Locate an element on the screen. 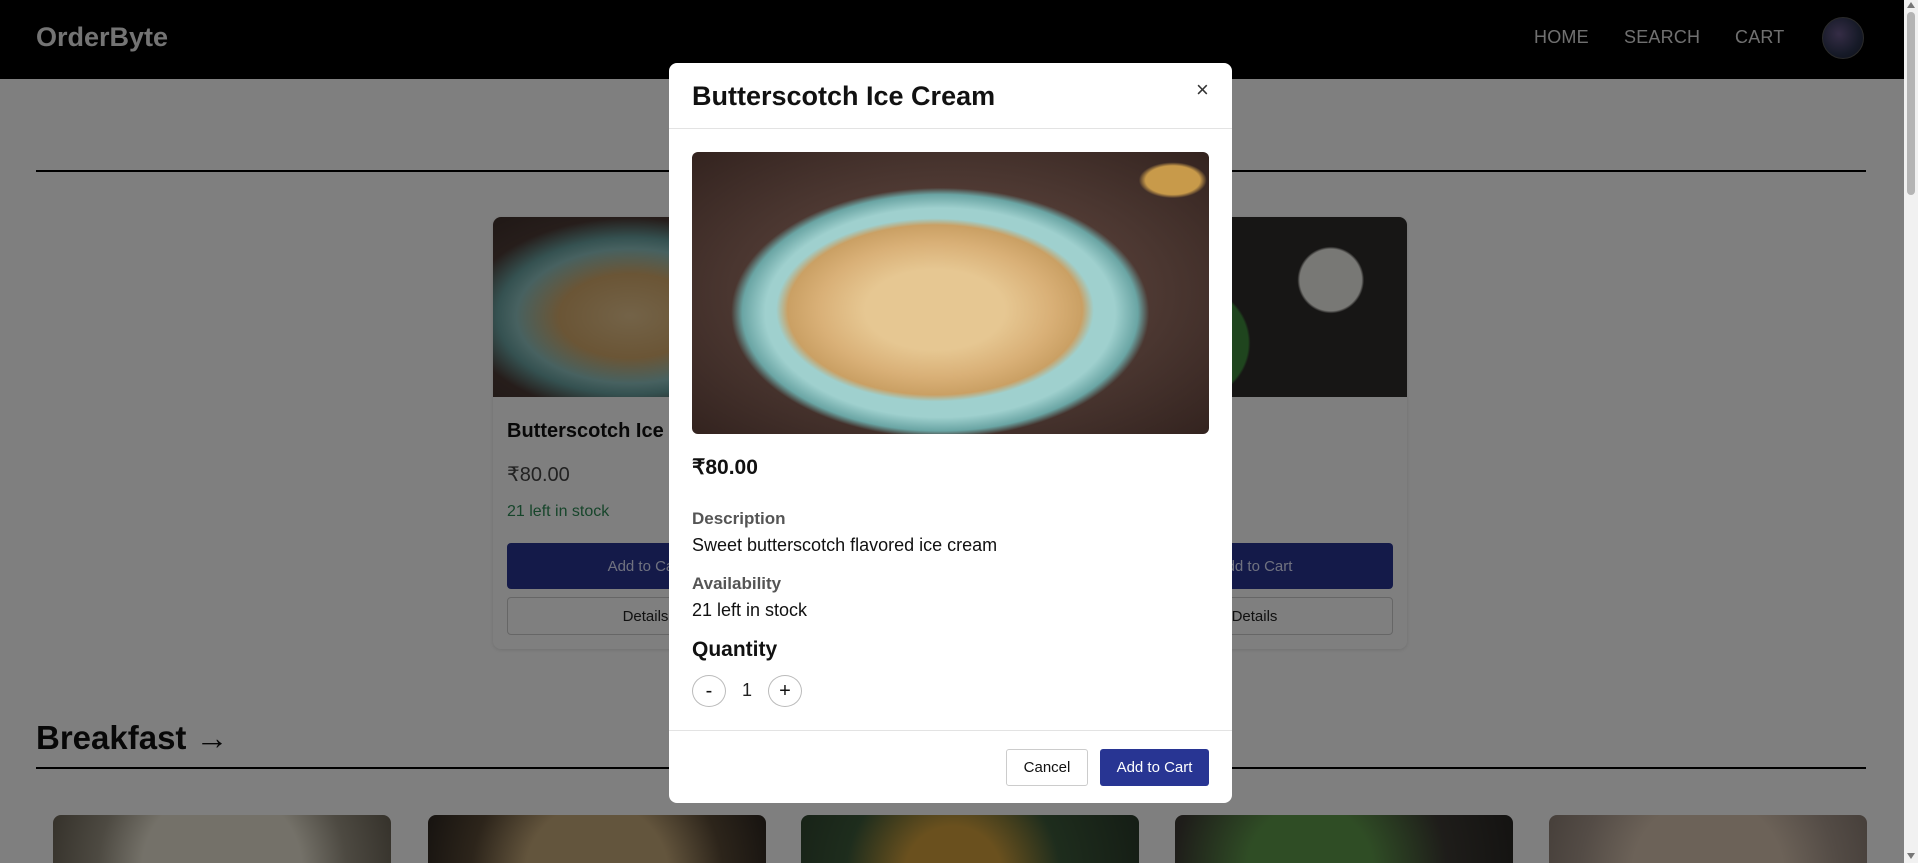 The image size is (1918, 863). quantity-label: Quantity is located at coordinates (735, 649).